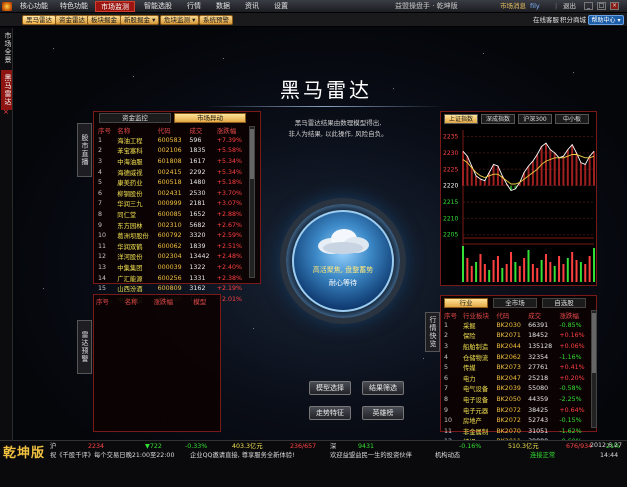  I want to click on online-service-link: 在线客服, so click(546, 20).